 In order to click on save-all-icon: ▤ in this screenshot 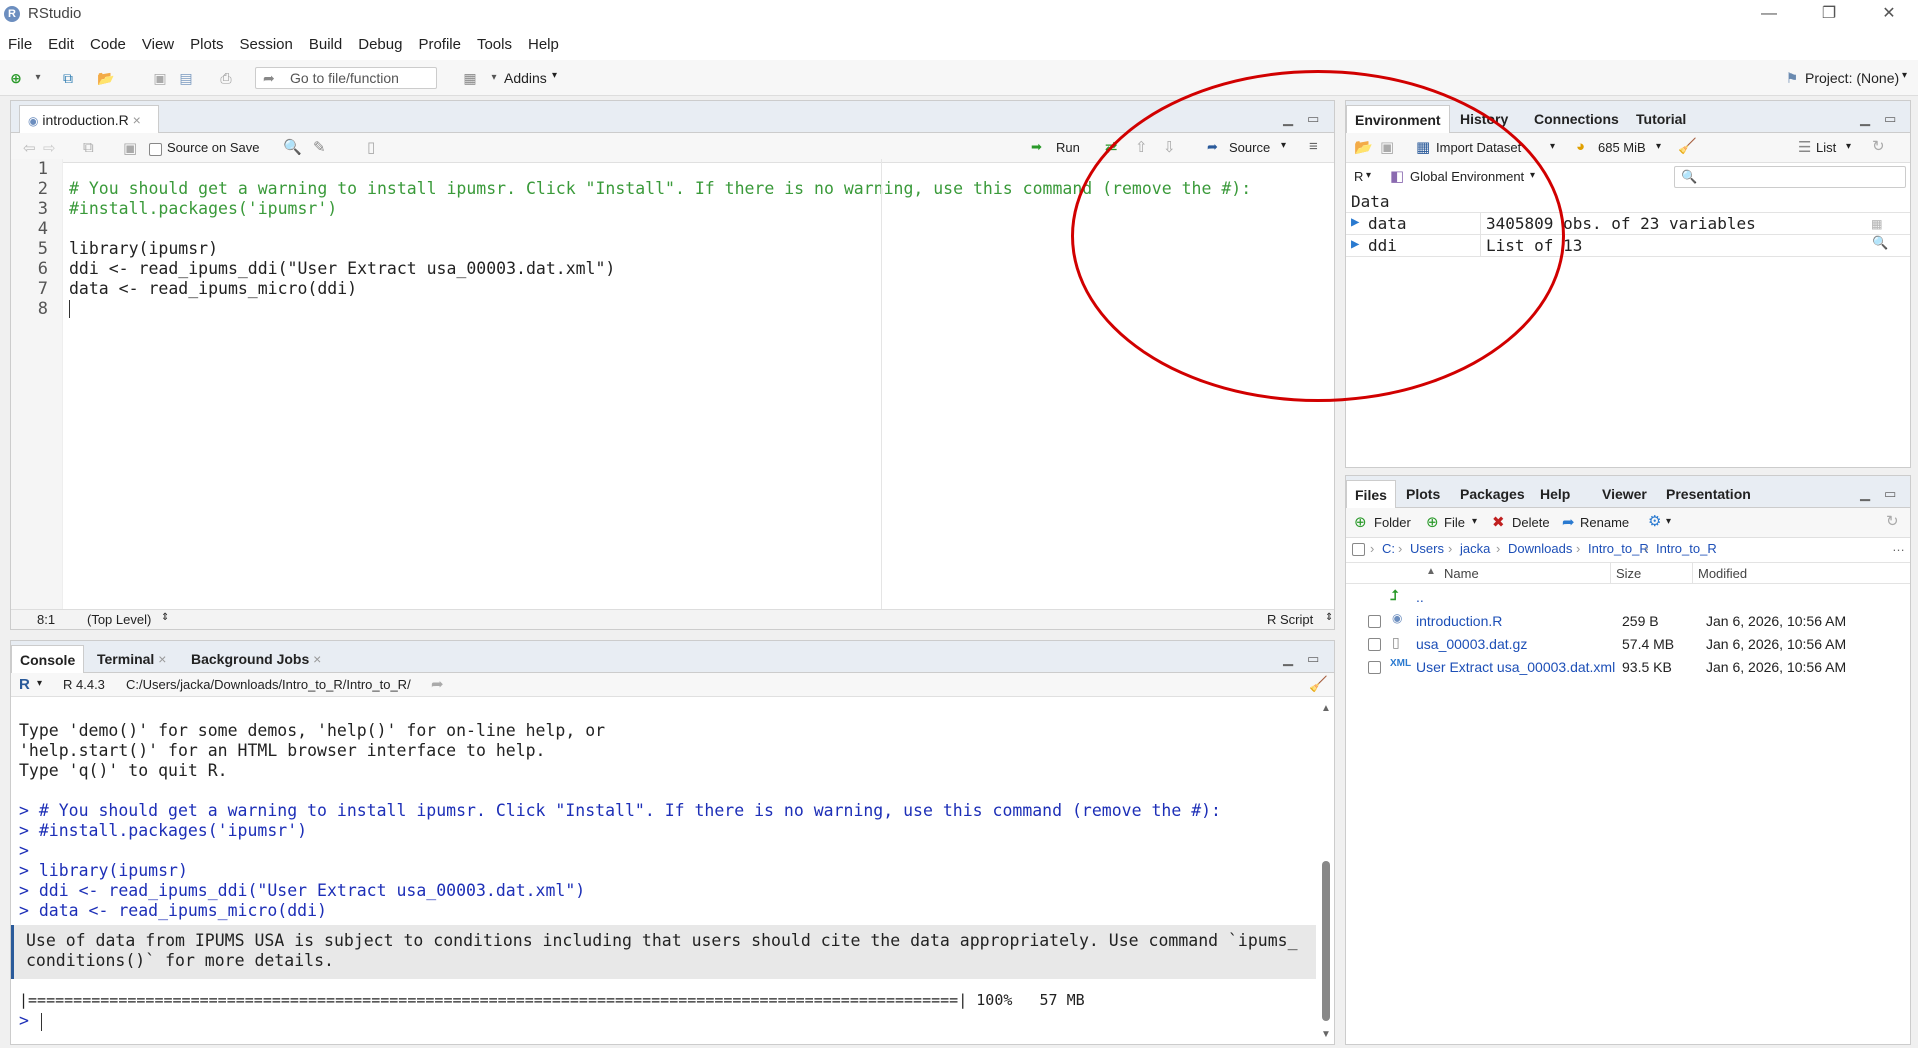, I will do `click(186, 78)`.